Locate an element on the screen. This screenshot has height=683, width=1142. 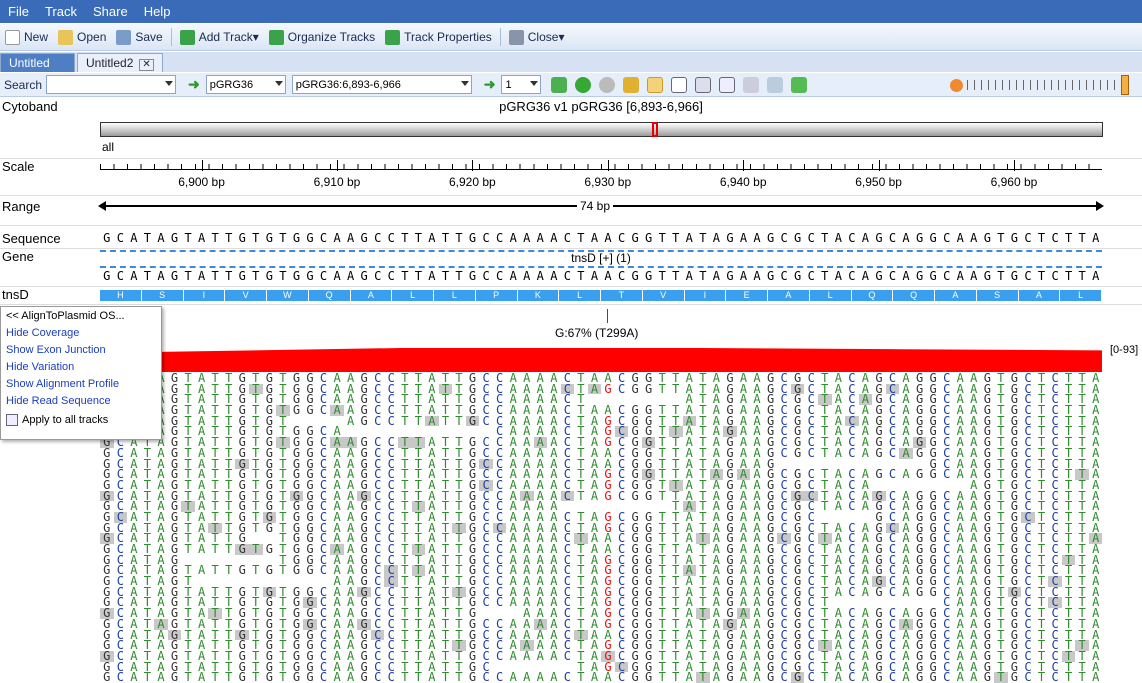
apply-all-checkbox is located at coordinates (12, 420).